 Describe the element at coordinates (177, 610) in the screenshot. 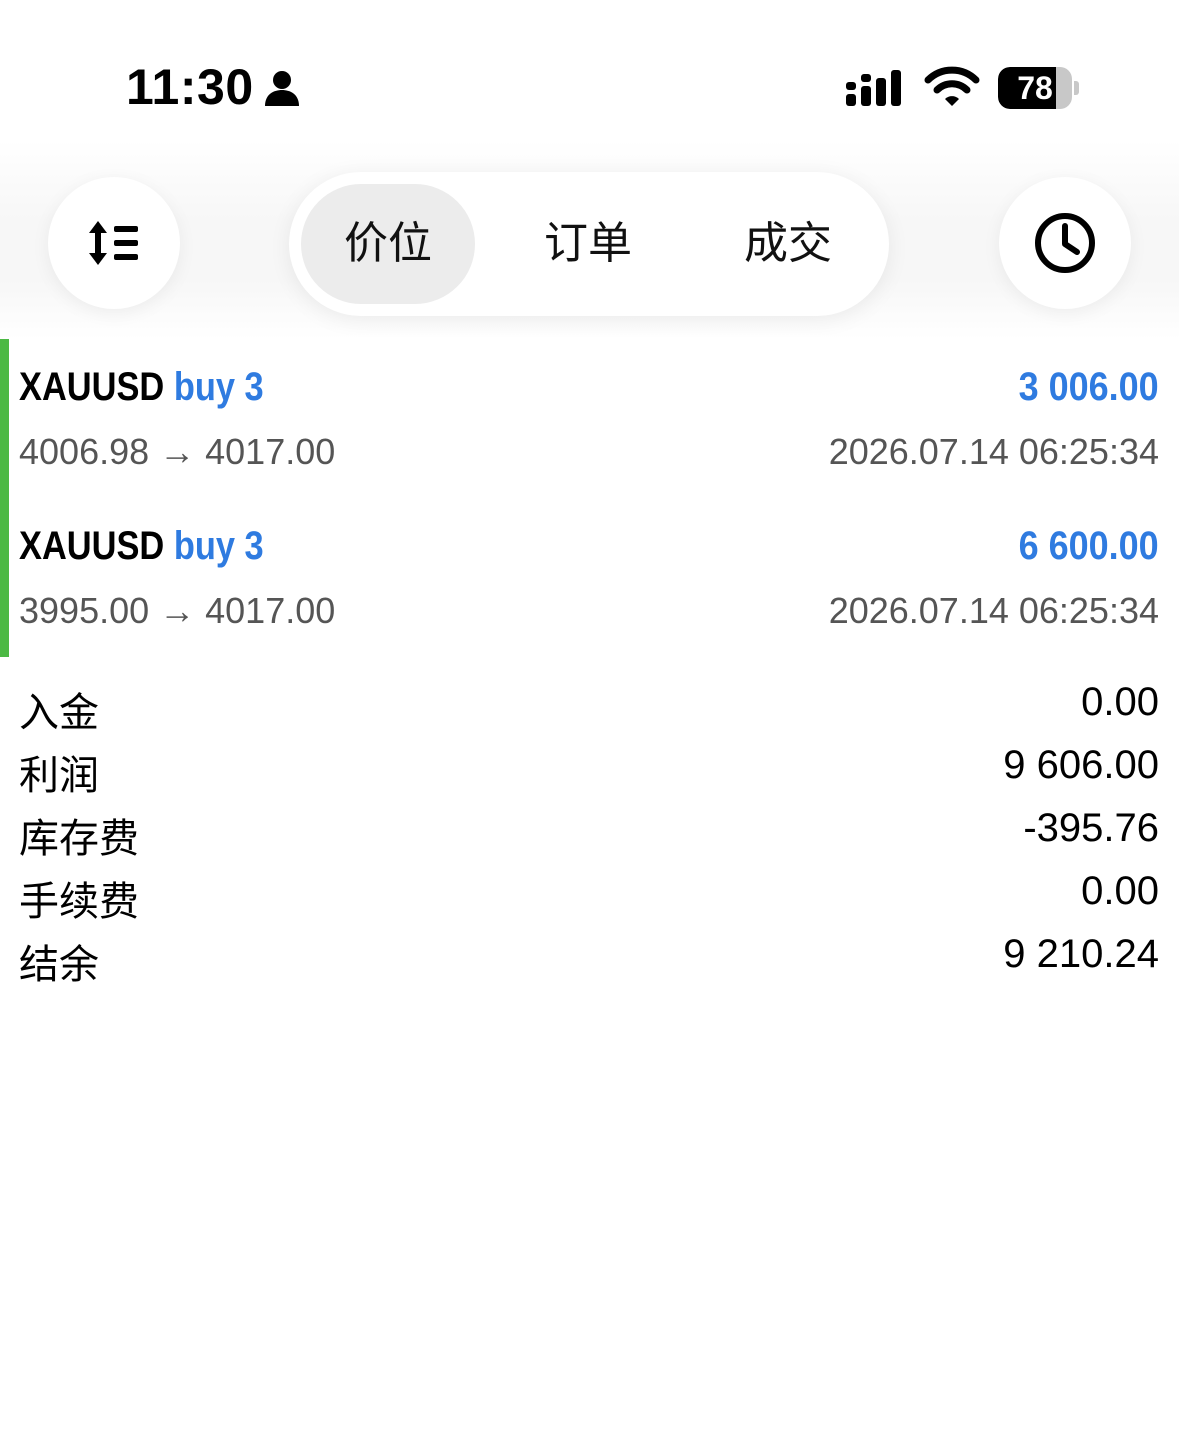

I see `deal-prices: 3995.00 → 4017.00` at that location.